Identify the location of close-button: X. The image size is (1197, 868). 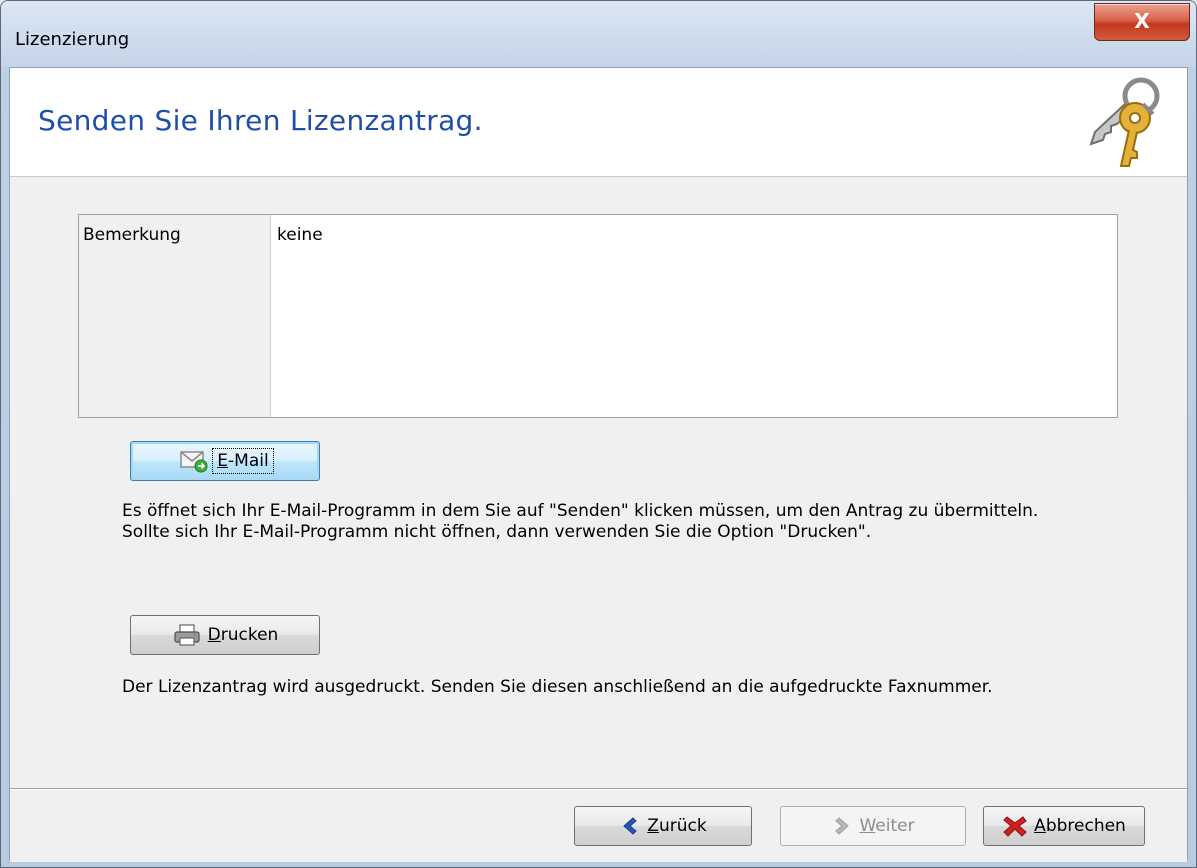
(1142, 22).